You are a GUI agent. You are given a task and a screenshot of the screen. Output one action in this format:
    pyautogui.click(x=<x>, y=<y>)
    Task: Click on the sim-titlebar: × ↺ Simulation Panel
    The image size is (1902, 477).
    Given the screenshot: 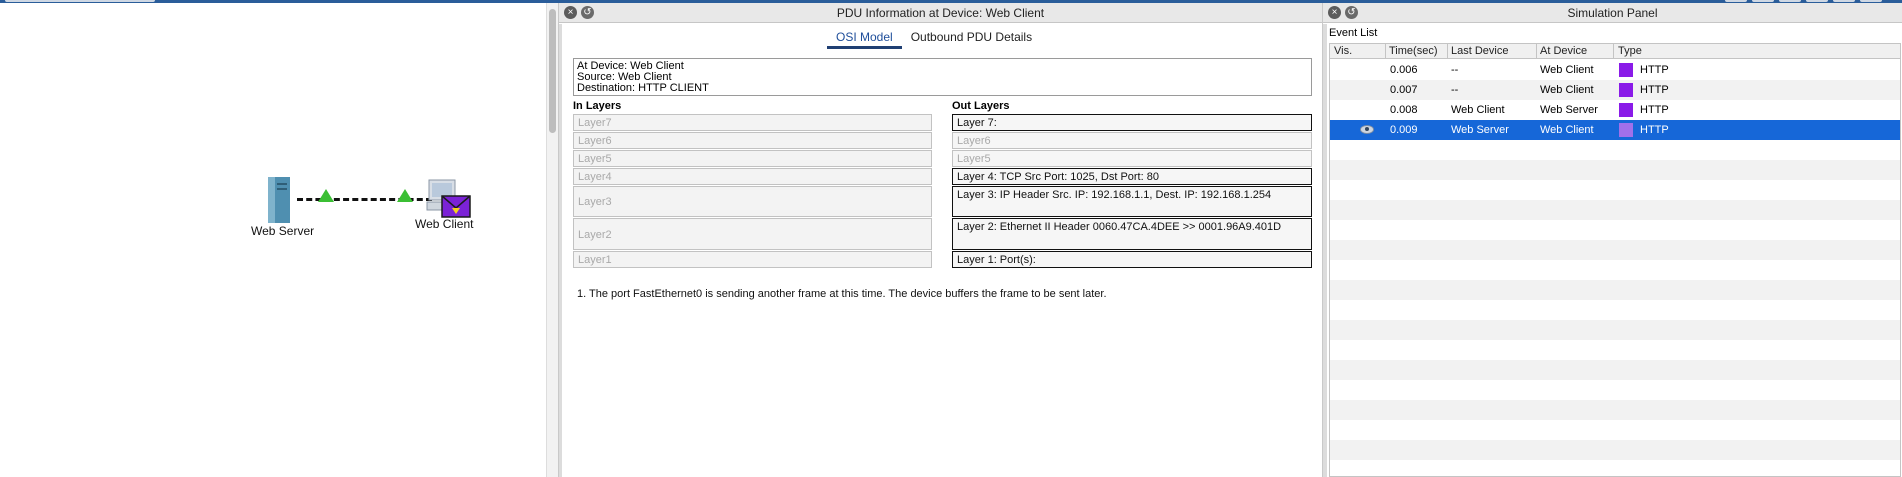 What is the action you would take?
    pyautogui.click(x=1612, y=13)
    